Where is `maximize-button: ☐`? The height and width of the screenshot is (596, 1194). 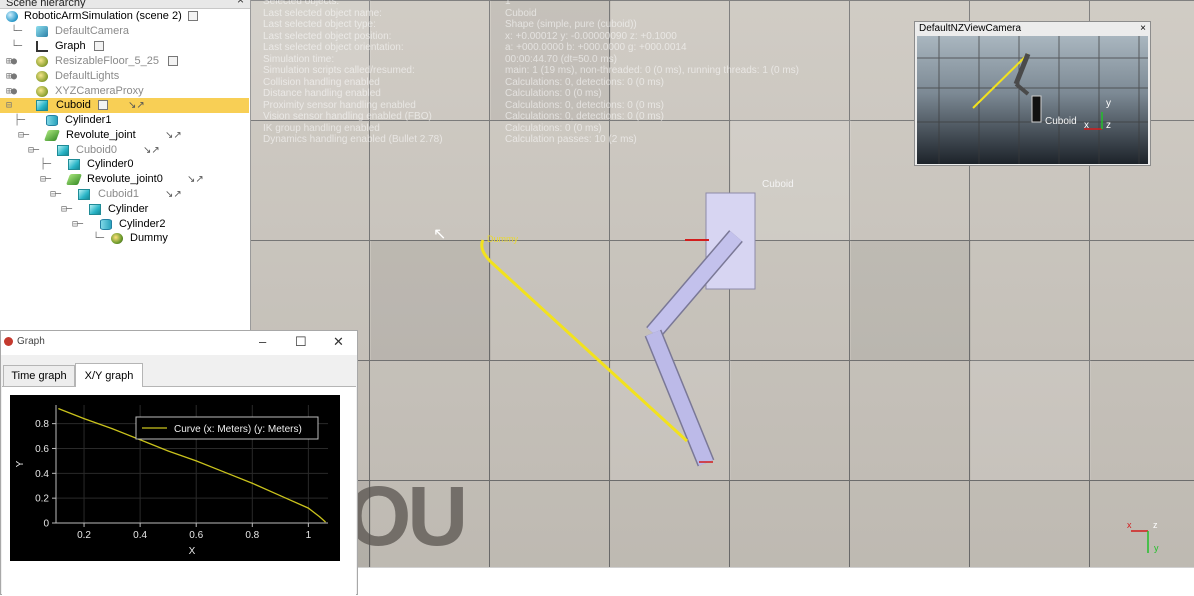
maximize-button: ☐ is located at coordinates (301, 342).